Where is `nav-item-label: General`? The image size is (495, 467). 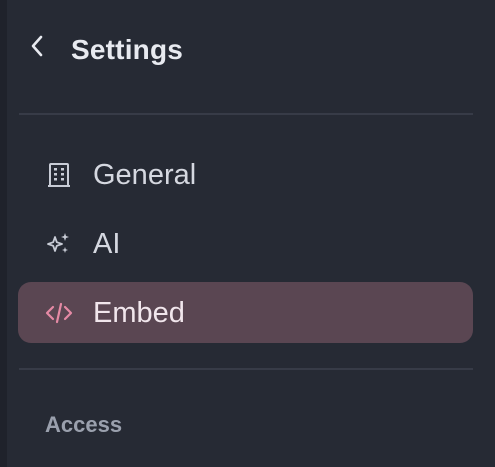
nav-item-label: General is located at coordinates (145, 174).